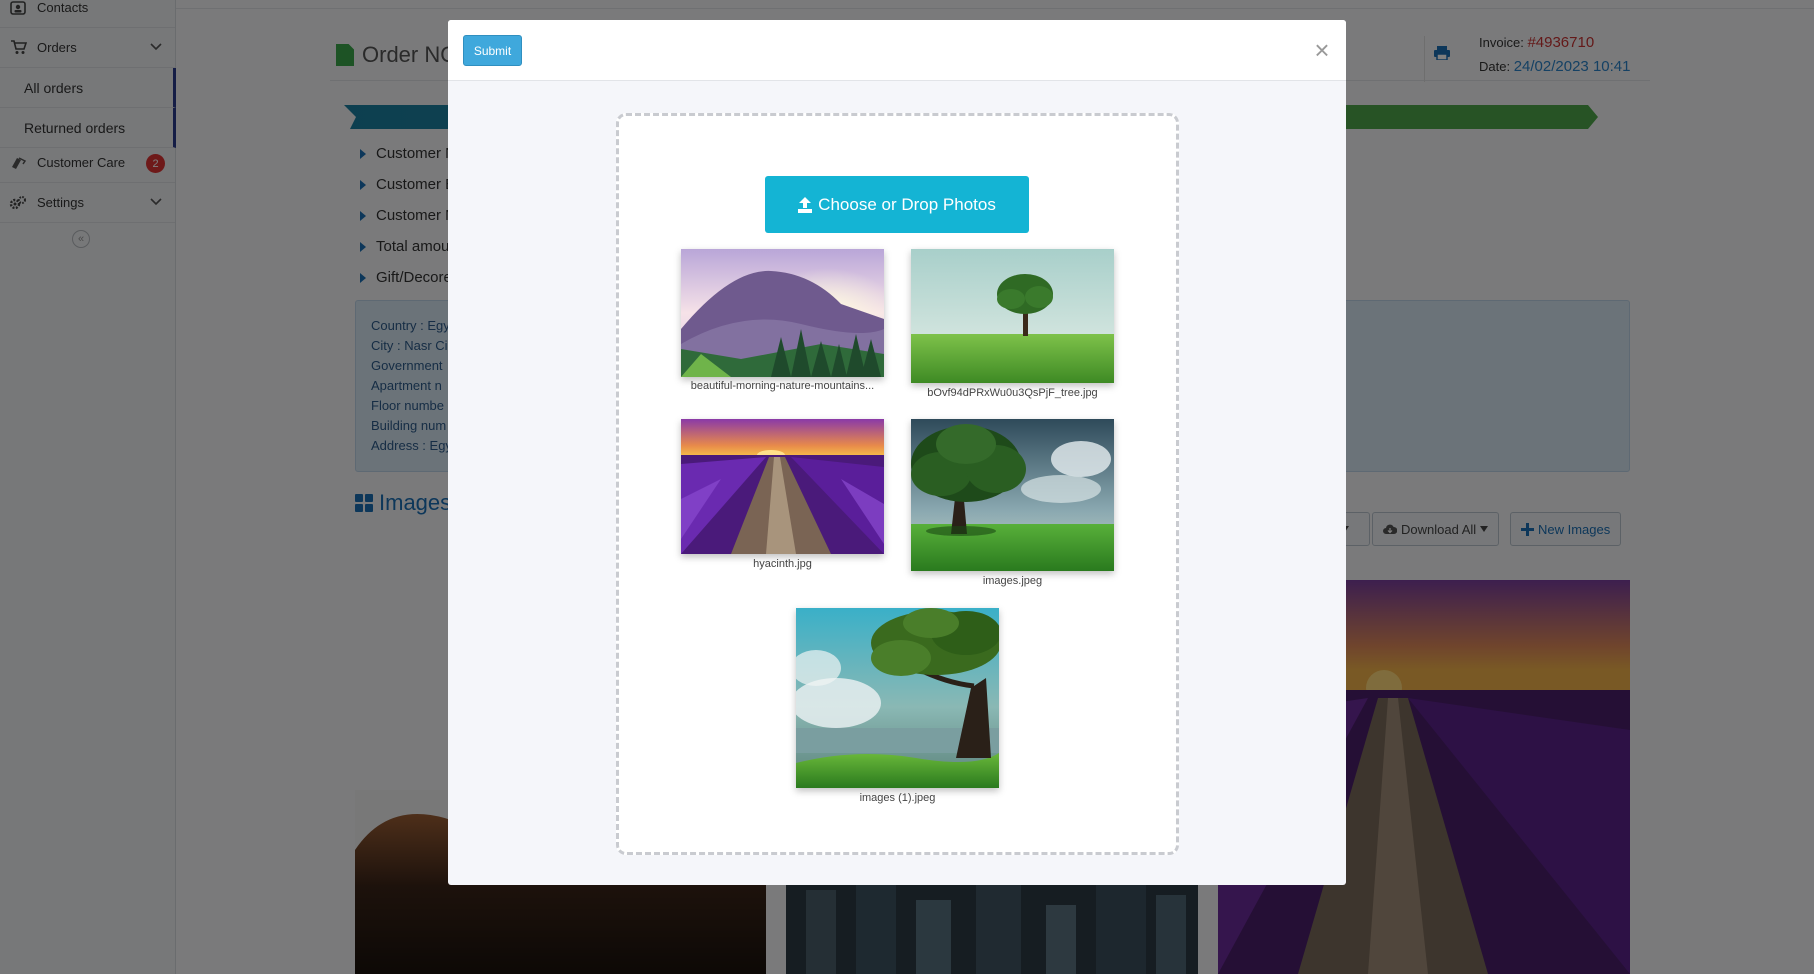 Image resolution: width=1814 pixels, height=974 pixels. I want to click on choose-photos-label: Choose or Drop Photos, so click(907, 204).